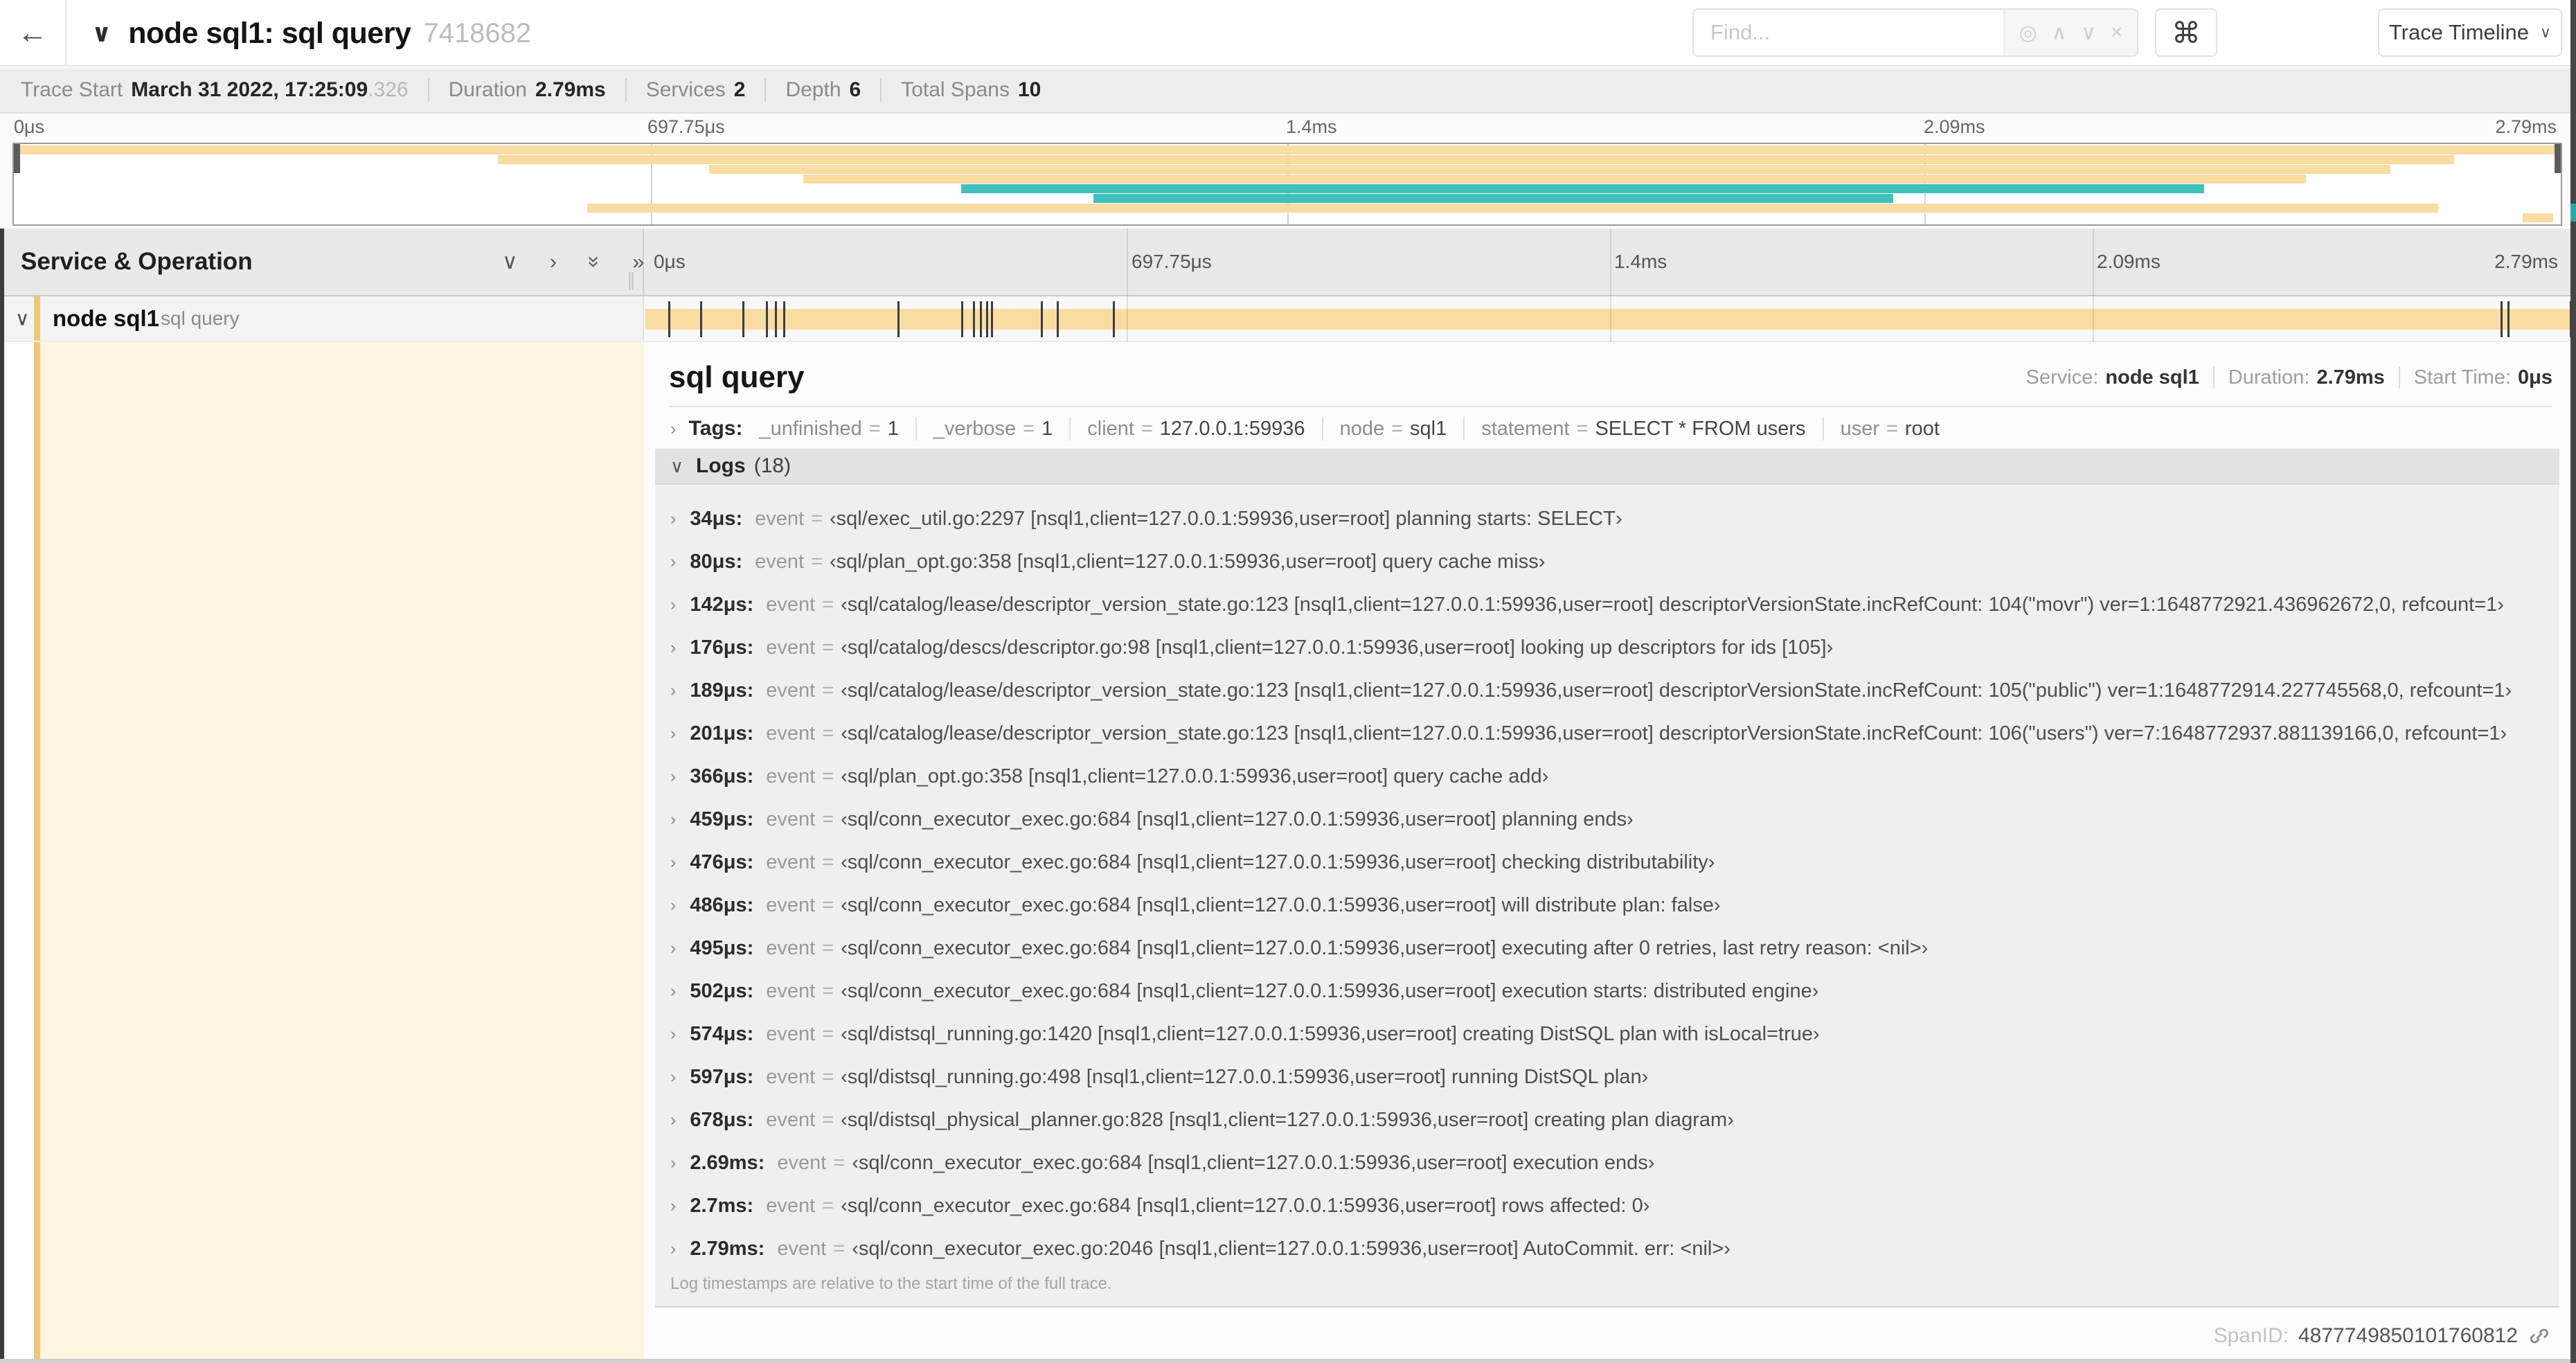  What do you see at coordinates (595, 261) in the screenshot?
I see `collapse-all-icon: »` at bounding box center [595, 261].